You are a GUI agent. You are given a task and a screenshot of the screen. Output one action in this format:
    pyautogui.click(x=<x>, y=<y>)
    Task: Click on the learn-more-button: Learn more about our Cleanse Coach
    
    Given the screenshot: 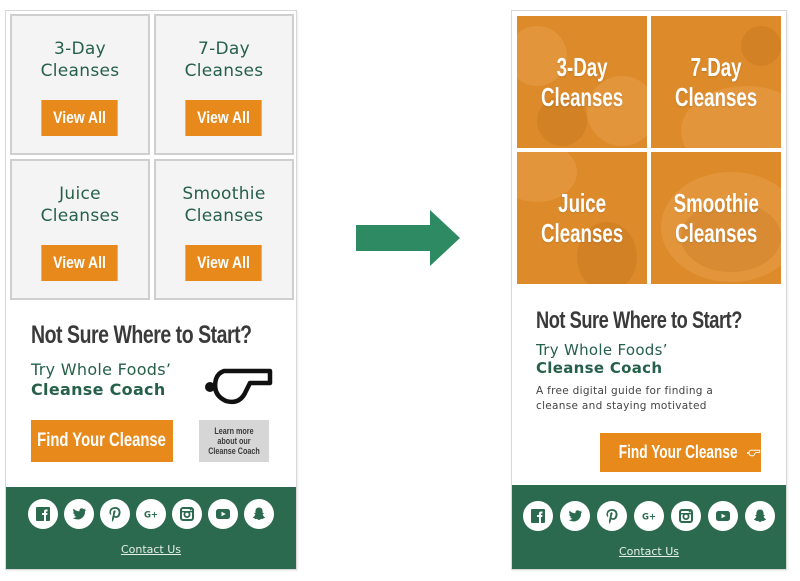 What is the action you would take?
    pyautogui.click(x=234, y=441)
    